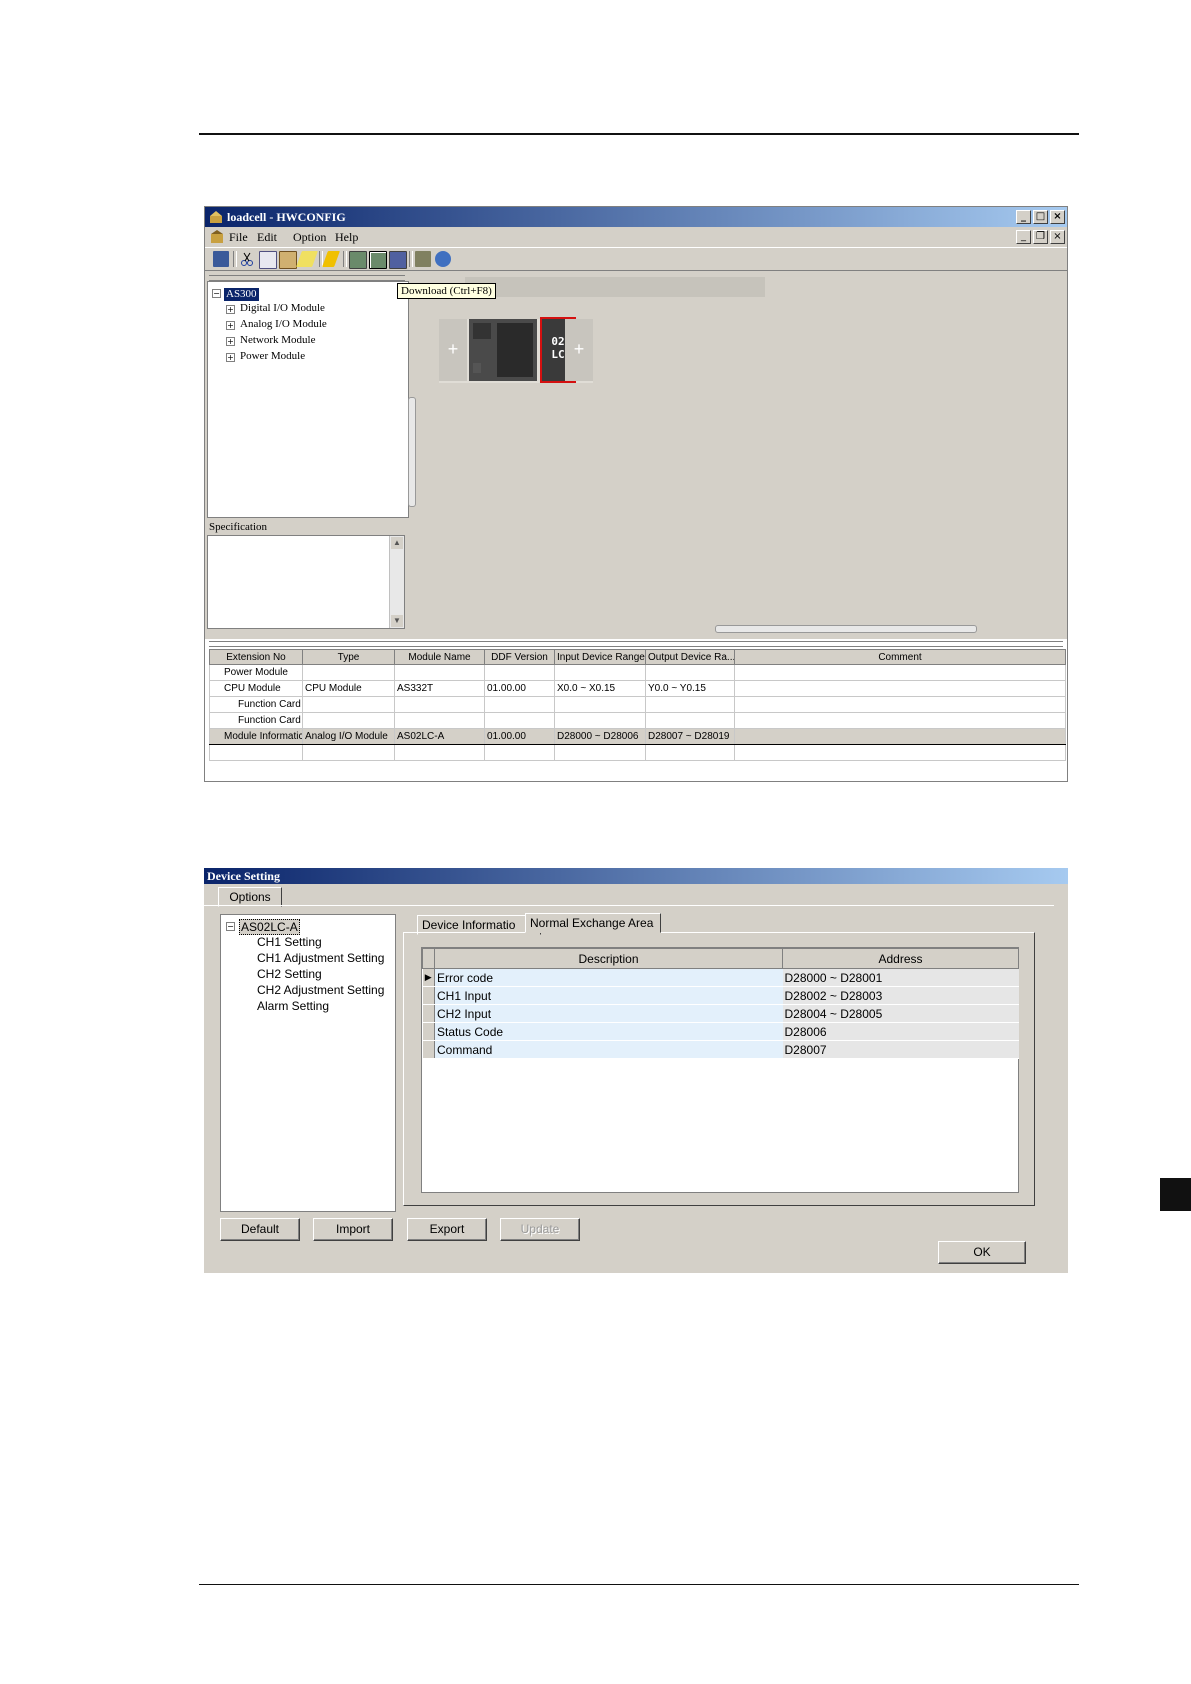 The width and height of the screenshot is (1191, 1684). I want to click on connect-icon, so click(443, 259).